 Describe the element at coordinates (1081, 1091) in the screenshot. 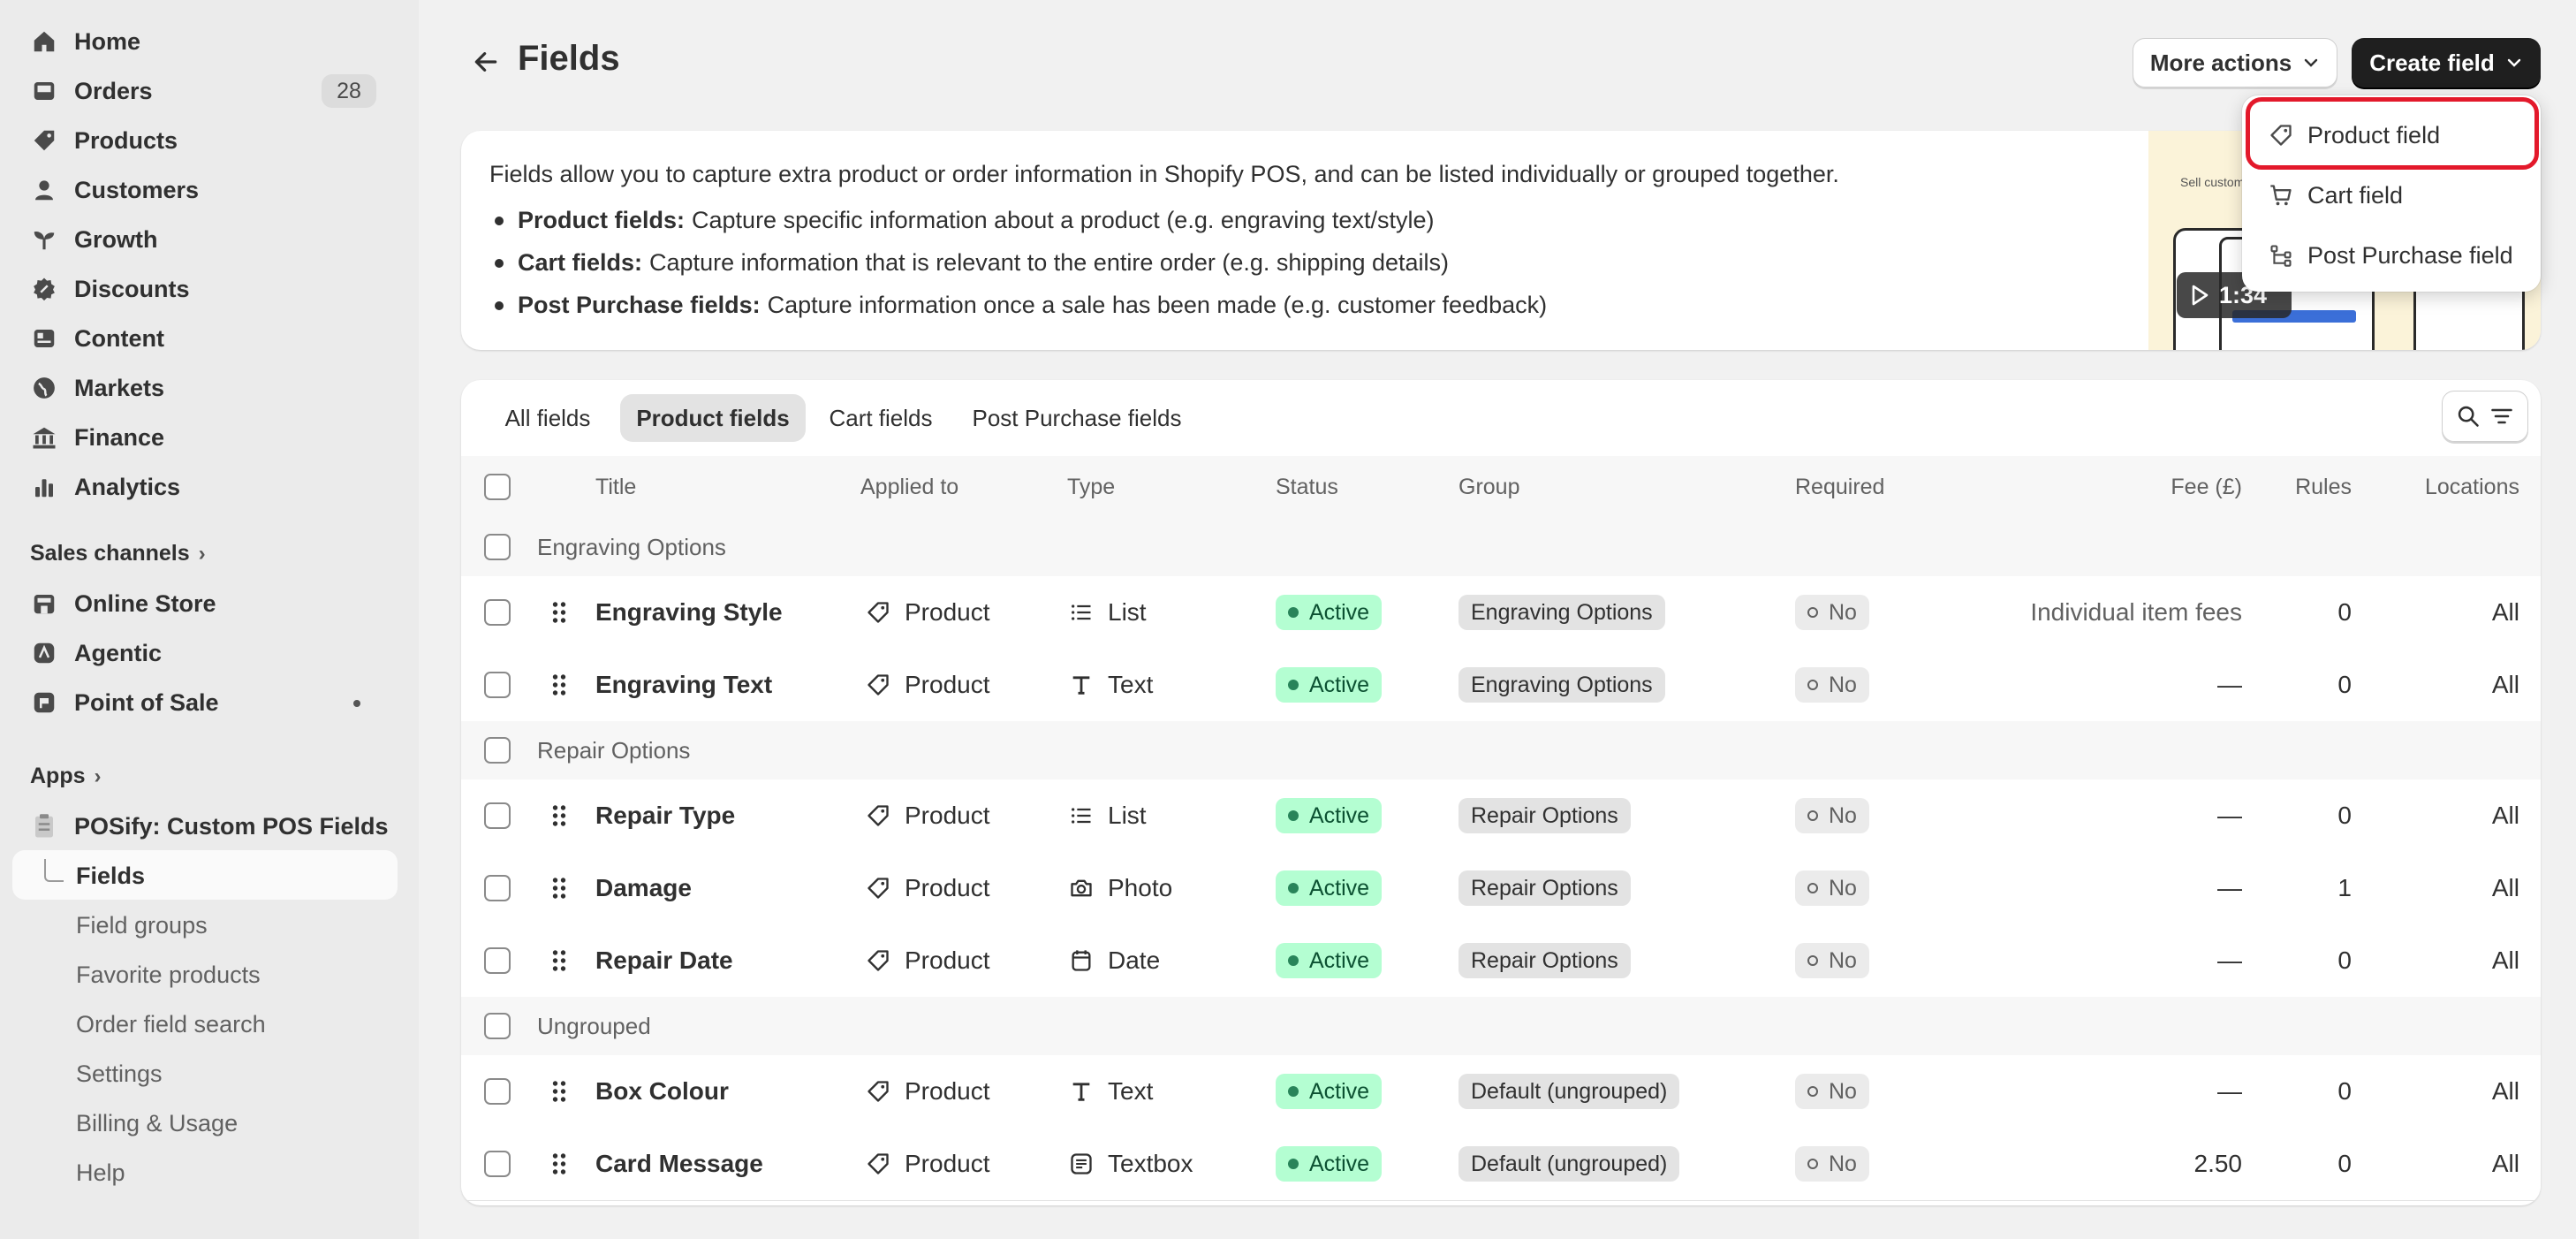

I see `text-icon` at that location.